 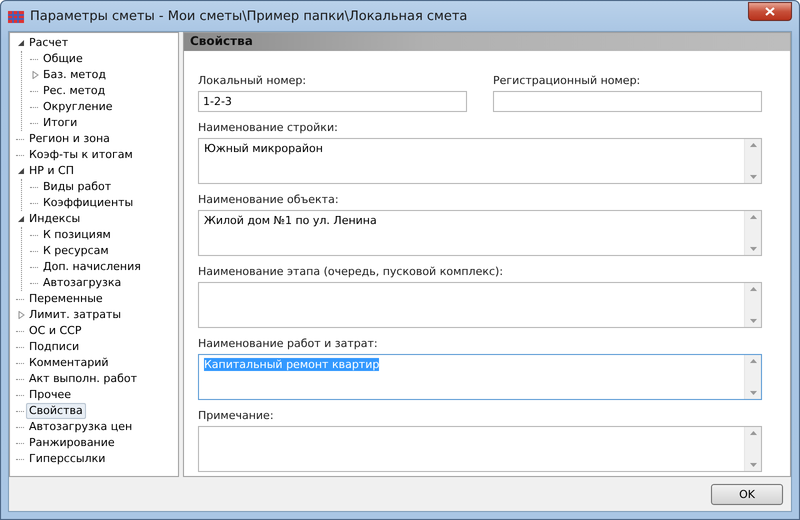 I want to click on tree-item: К ресурсам, so click(x=76, y=251).